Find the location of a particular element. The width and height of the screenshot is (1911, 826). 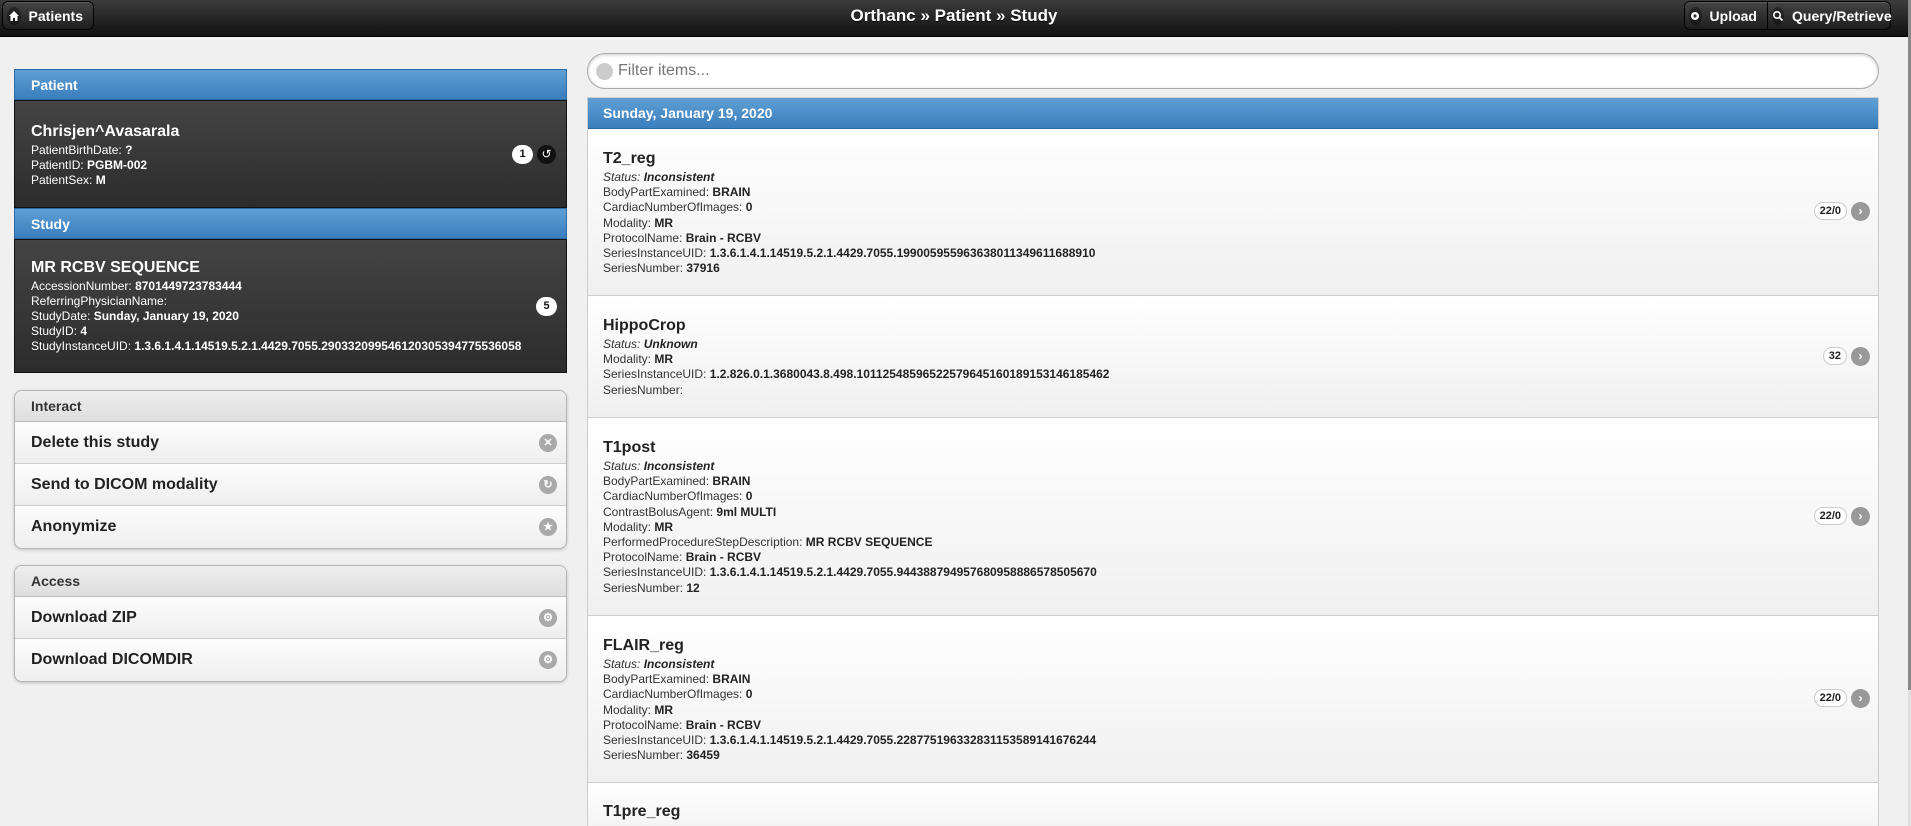

study-name: MR RCBV SEQUENCE is located at coordinates (115, 267).